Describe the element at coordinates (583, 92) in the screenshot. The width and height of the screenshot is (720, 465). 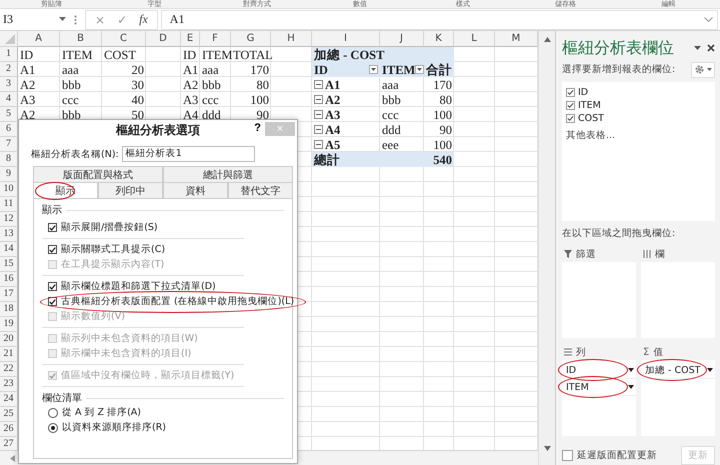
I see `field-name: ID` at that location.